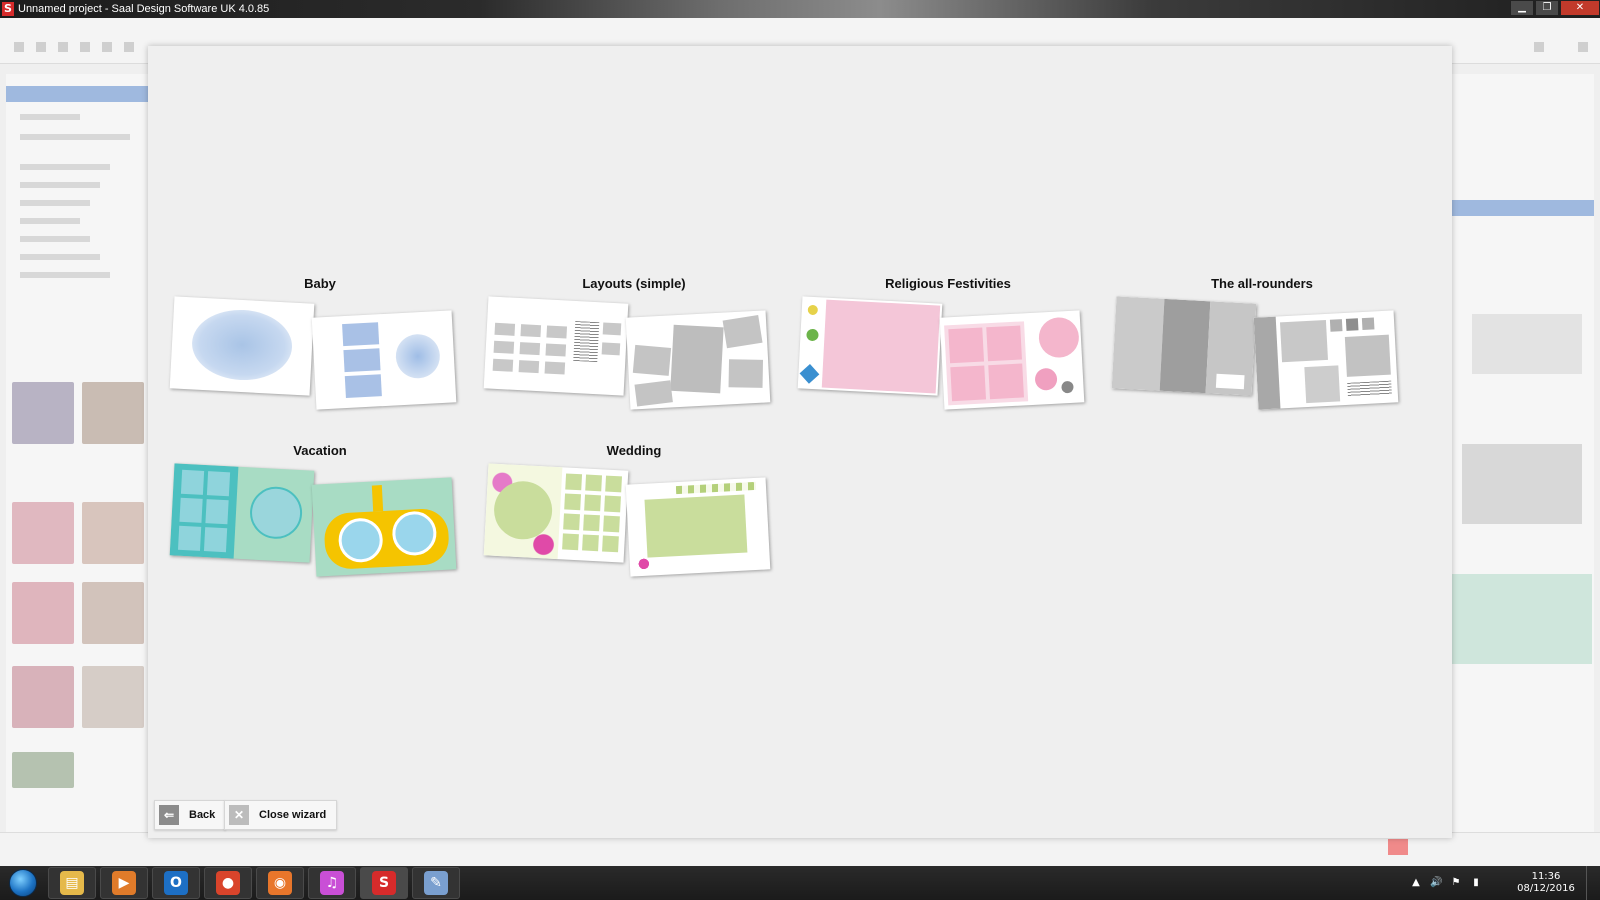 This screenshot has height=900, width=1600. Describe the element at coordinates (556, 513) in the screenshot. I see `wedding-preview-left-page` at that location.